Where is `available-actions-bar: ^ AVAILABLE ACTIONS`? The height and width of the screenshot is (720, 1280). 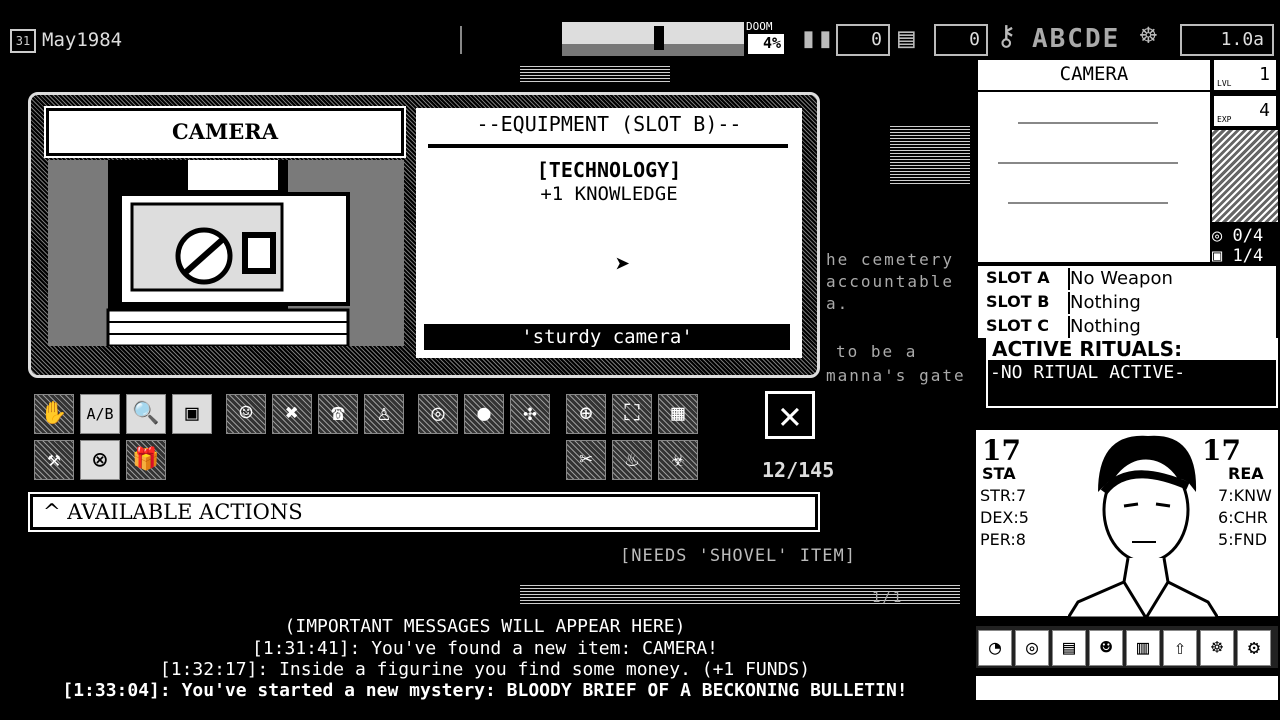 available-actions-bar: ^ AVAILABLE ACTIONS is located at coordinates (424, 512).